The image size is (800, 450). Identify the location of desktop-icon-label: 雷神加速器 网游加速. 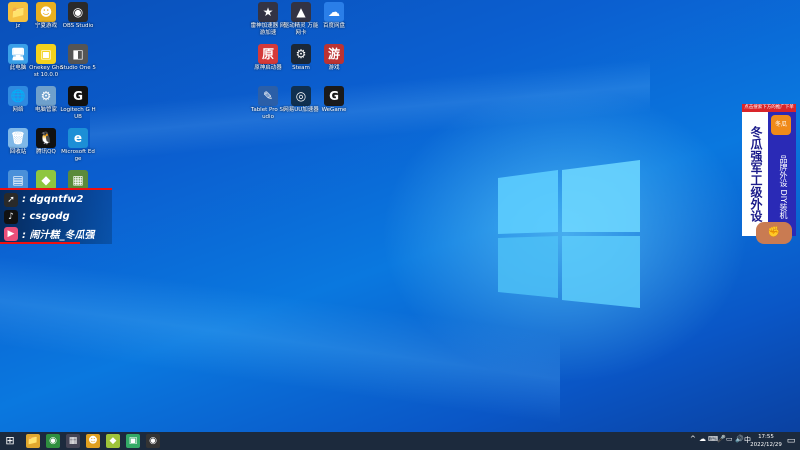
(268, 29).